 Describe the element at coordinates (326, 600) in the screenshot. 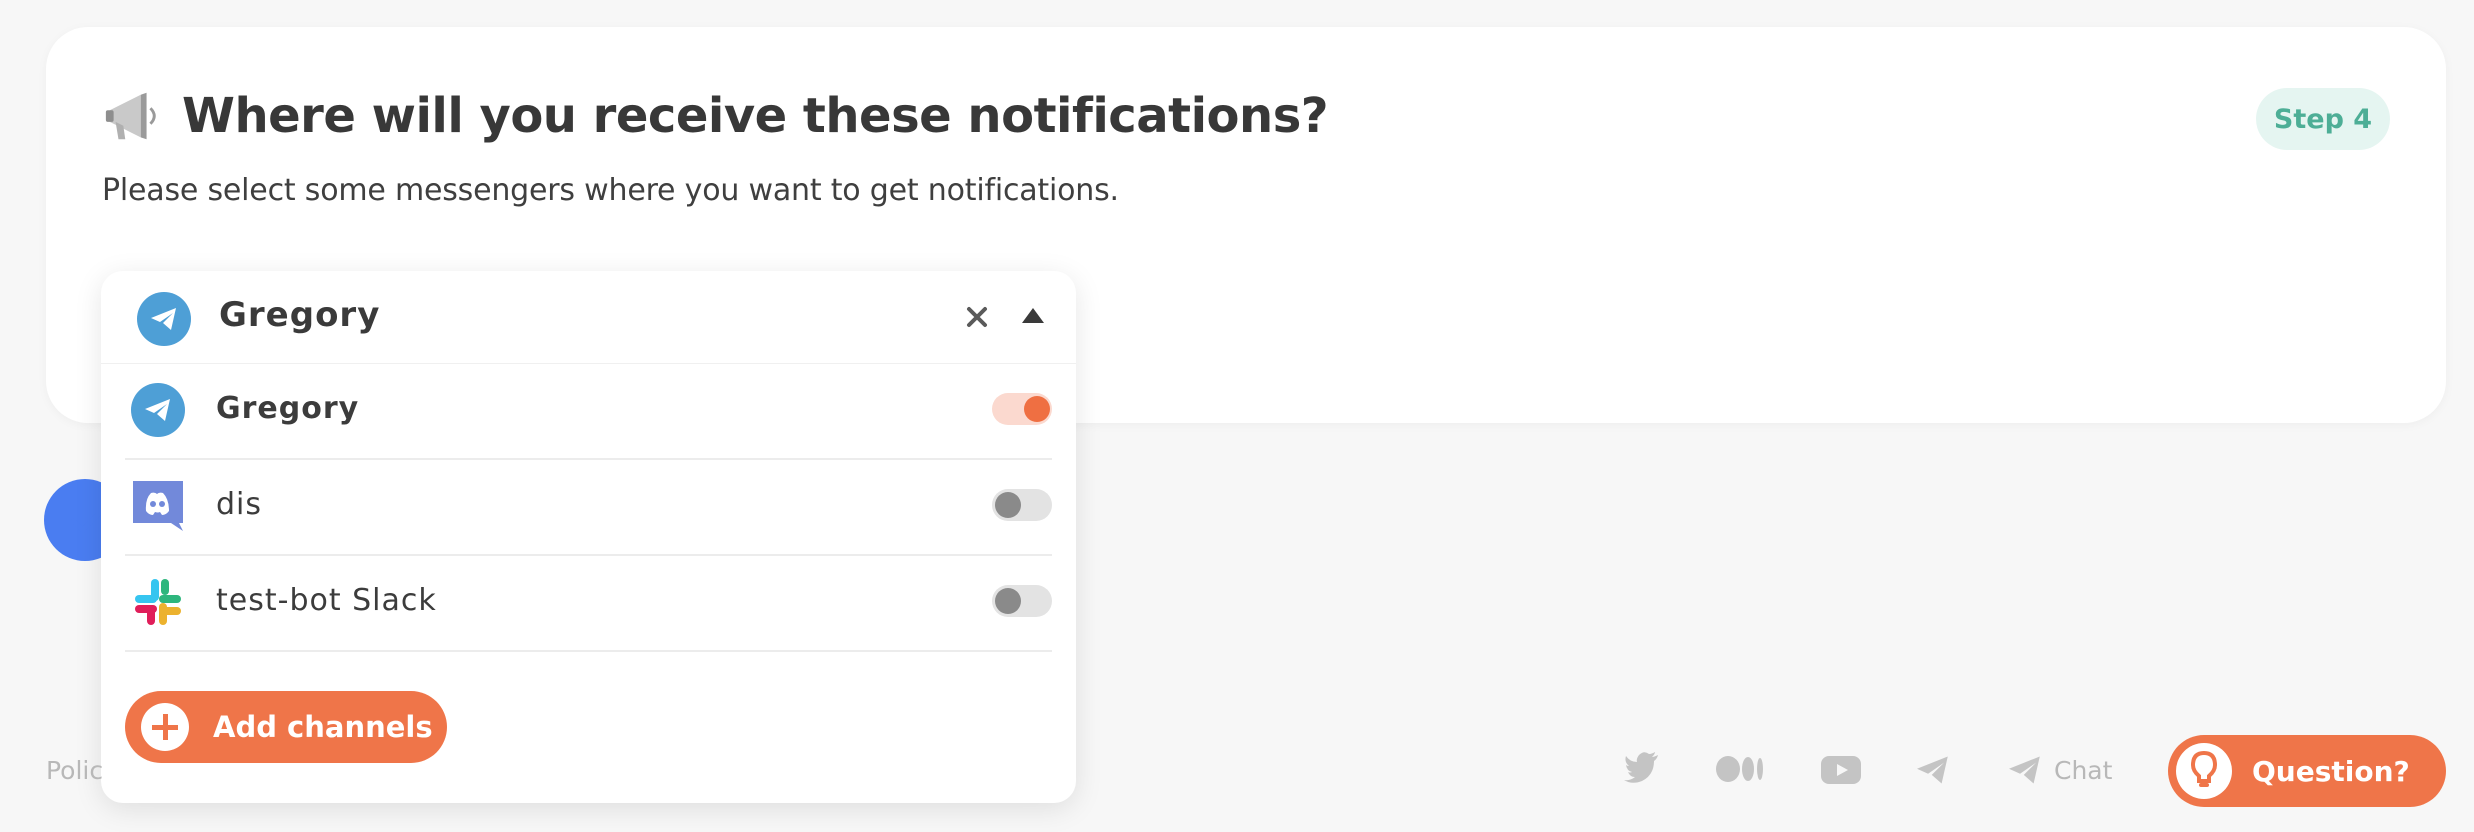

I see `list-item-label: test-bot Slack` at that location.